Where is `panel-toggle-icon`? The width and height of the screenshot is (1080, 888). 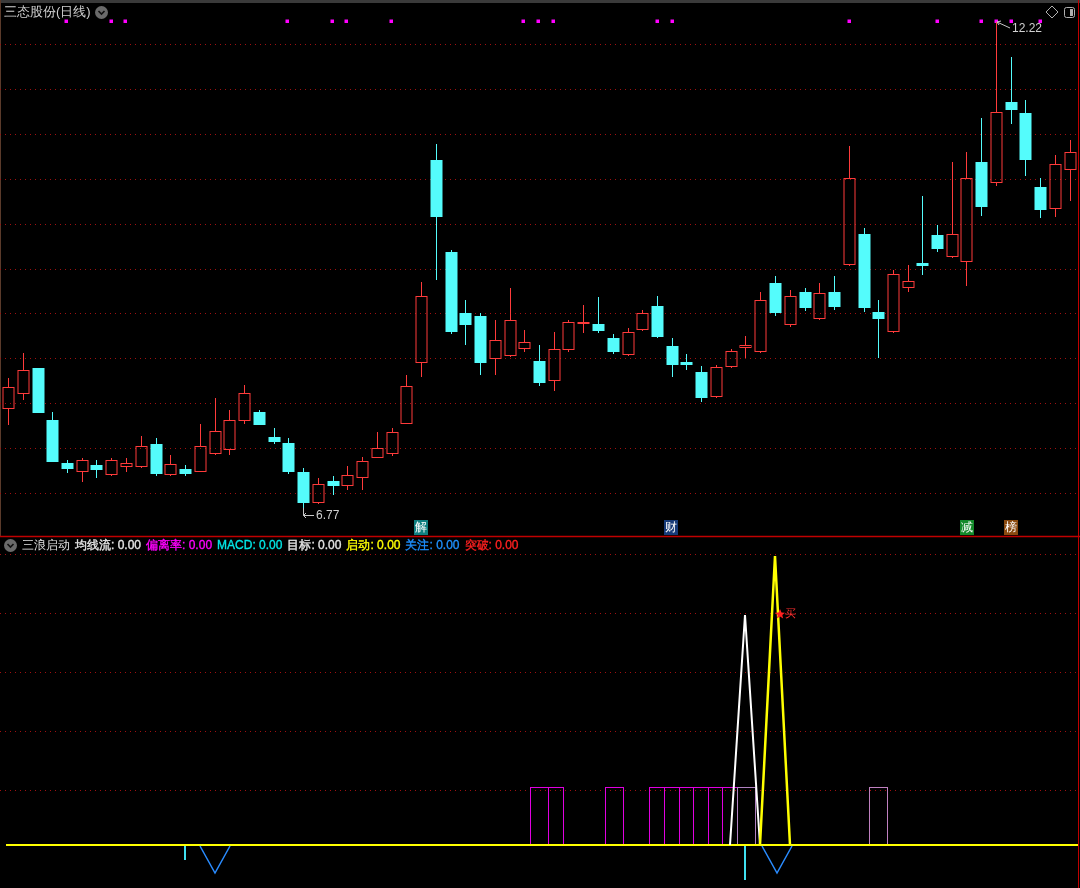 panel-toggle-icon is located at coordinates (1069, 12).